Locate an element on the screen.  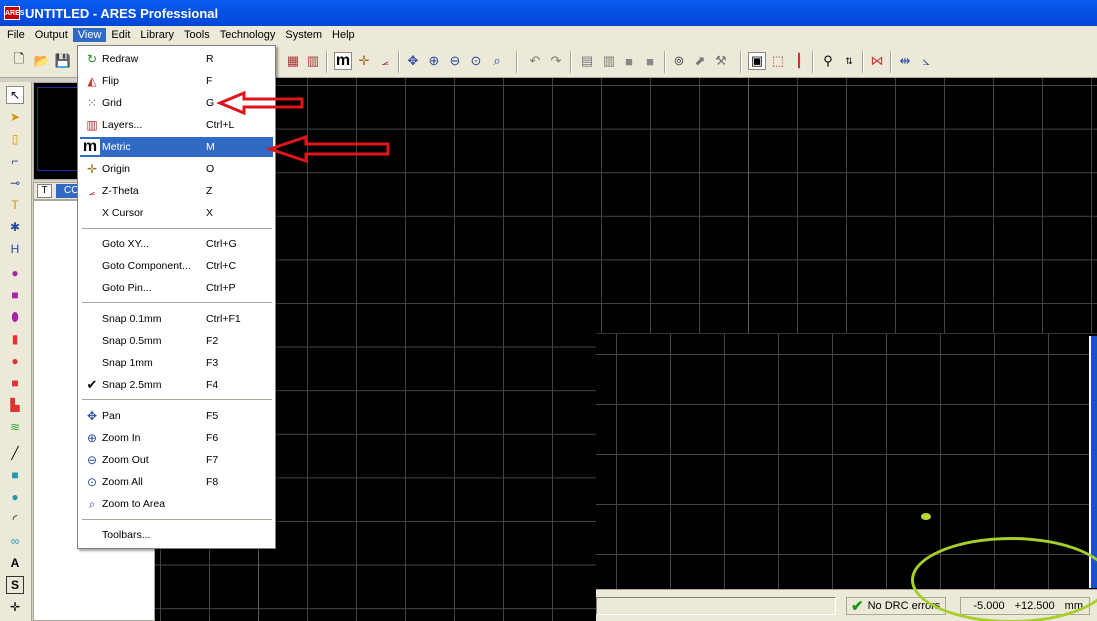
track-mode-icon: ⌐ is located at coordinates (15, 161).